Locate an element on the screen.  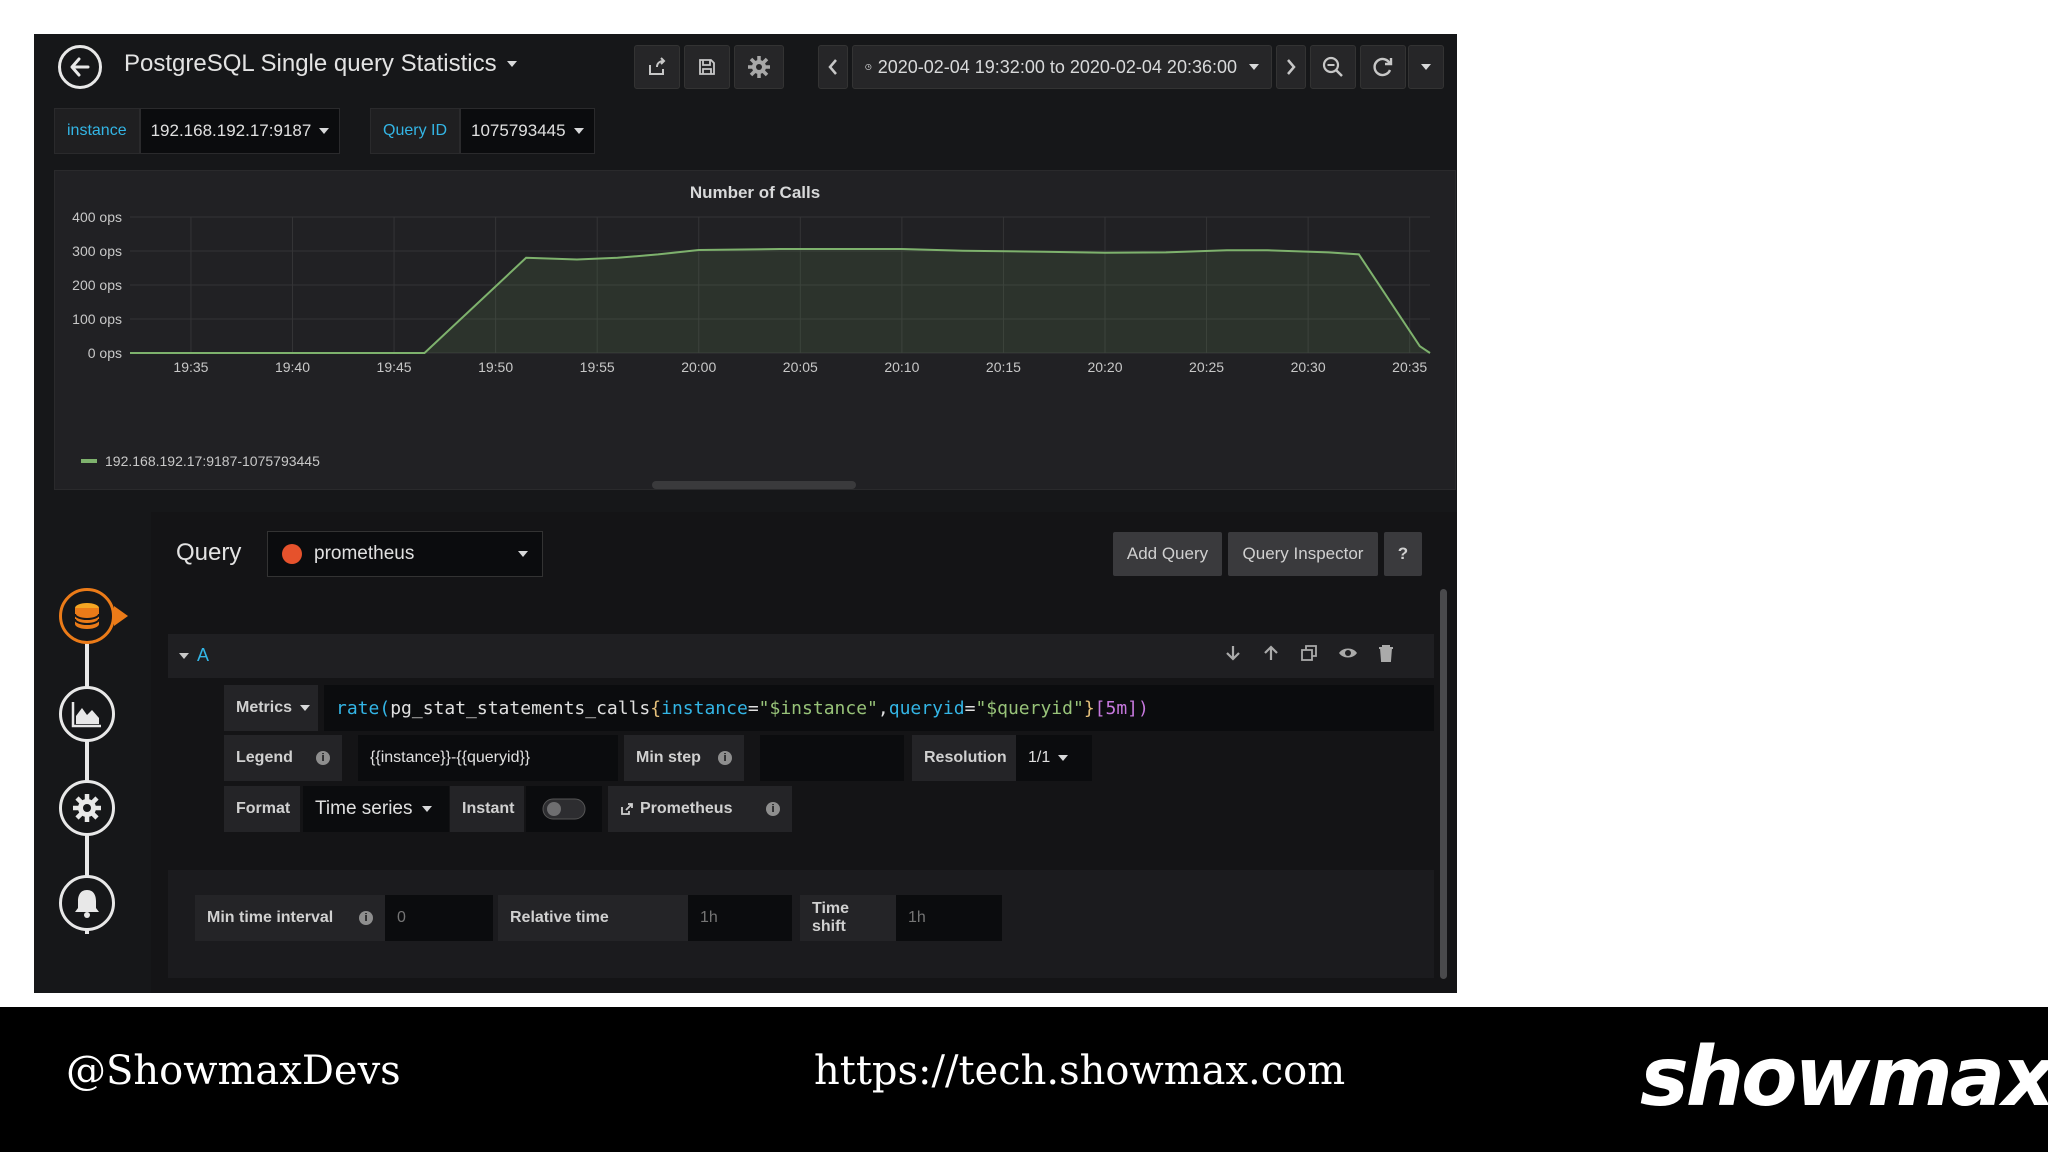
step-alert is located at coordinates (87, 903).